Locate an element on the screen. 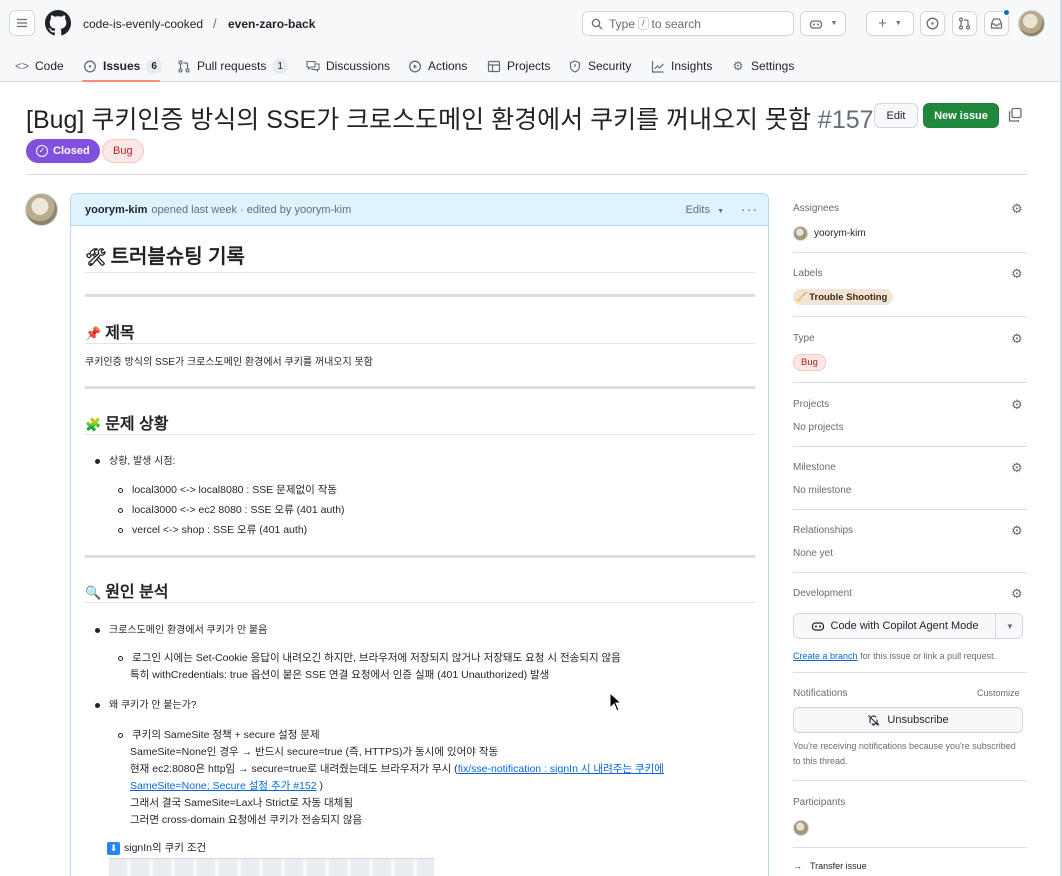 The width and height of the screenshot is (1062, 876). customize-link: Customize is located at coordinates (998, 693).